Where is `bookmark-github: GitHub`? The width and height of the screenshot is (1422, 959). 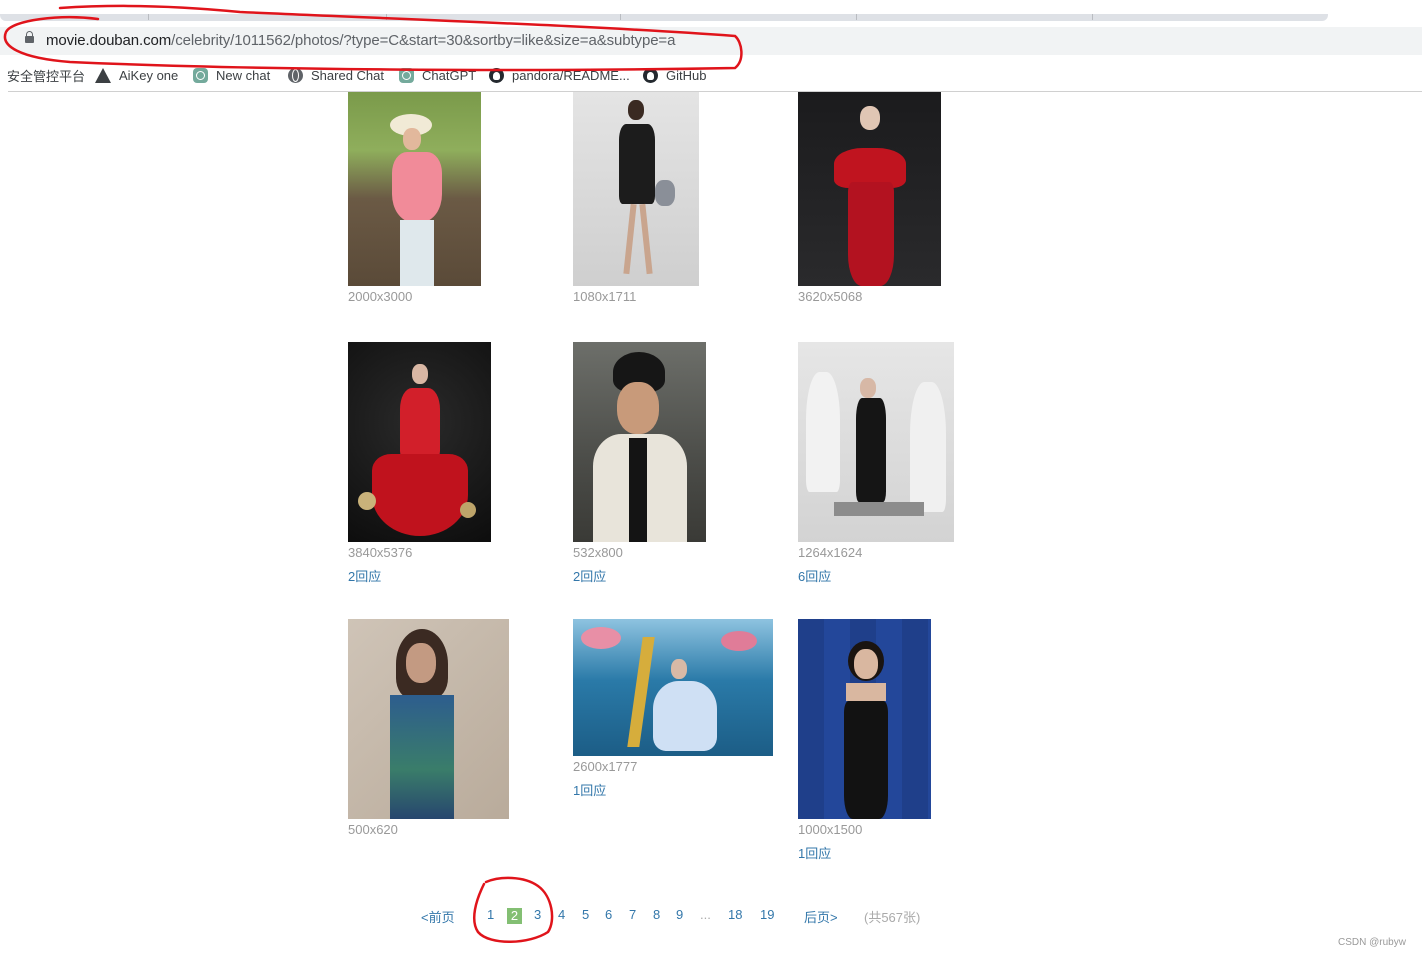 bookmark-github: GitHub is located at coordinates (674, 75).